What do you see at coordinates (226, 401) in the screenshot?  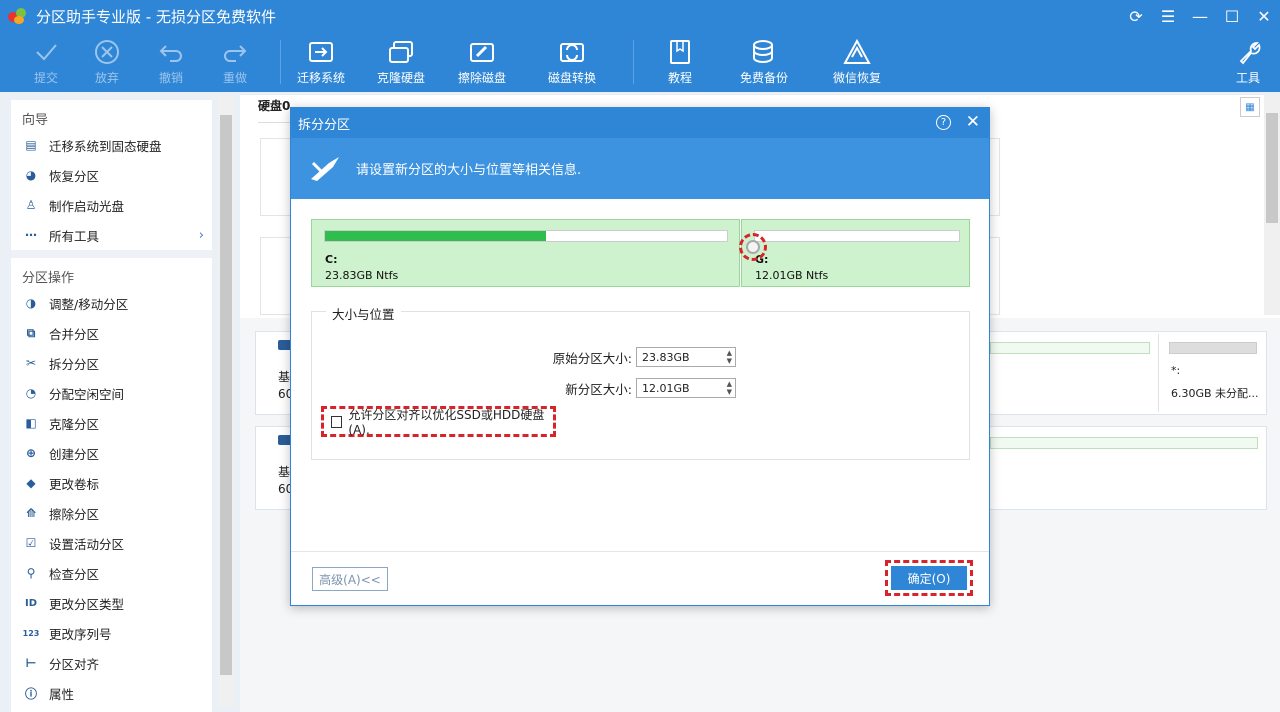 I see `sidebar-scrollbar` at bounding box center [226, 401].